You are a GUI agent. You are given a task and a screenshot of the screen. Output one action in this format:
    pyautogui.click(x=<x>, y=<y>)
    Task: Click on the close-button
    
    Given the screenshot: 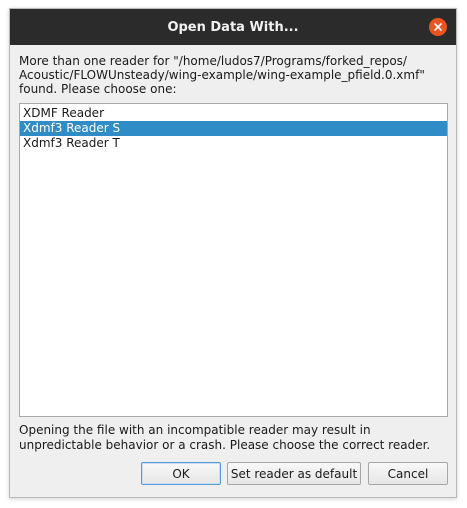 What is the action you would take?
    pyautogui.click(x=438, y=27)
    